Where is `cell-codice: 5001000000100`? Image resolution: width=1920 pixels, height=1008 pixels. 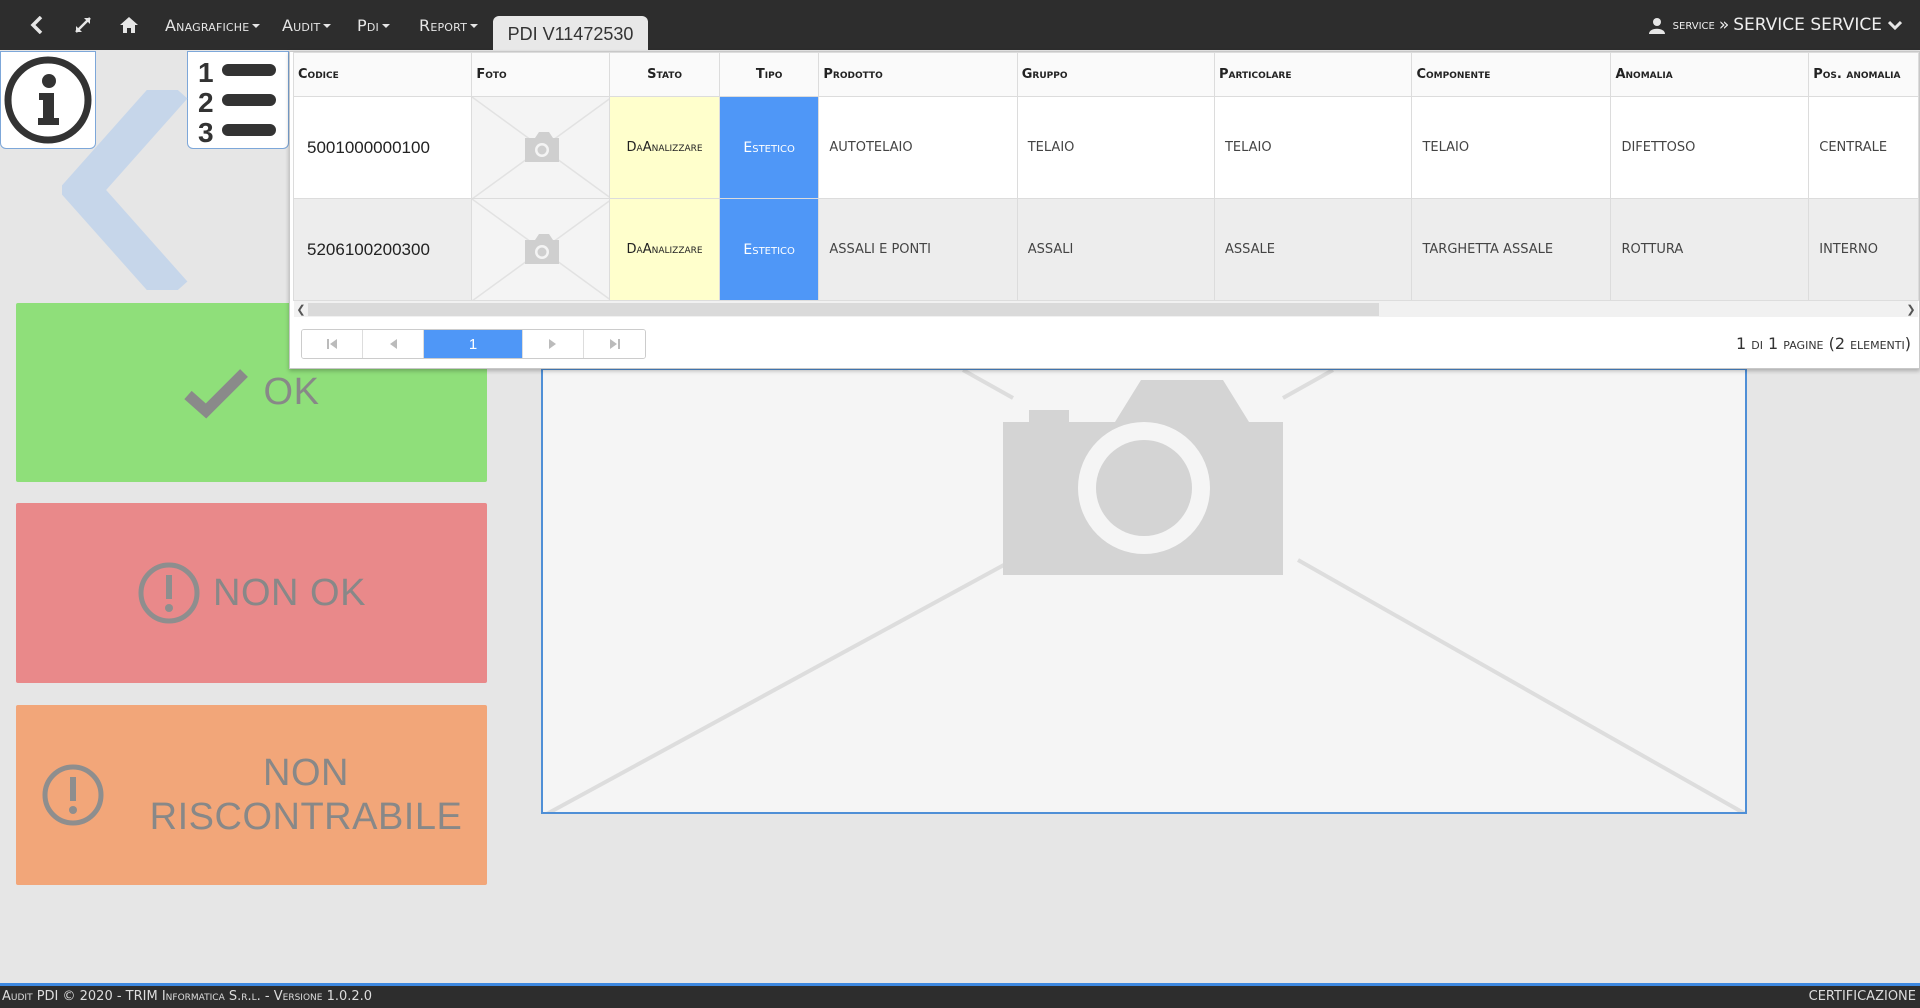
cell-codice: 5001000000100 is located at coordinates (382, 147).